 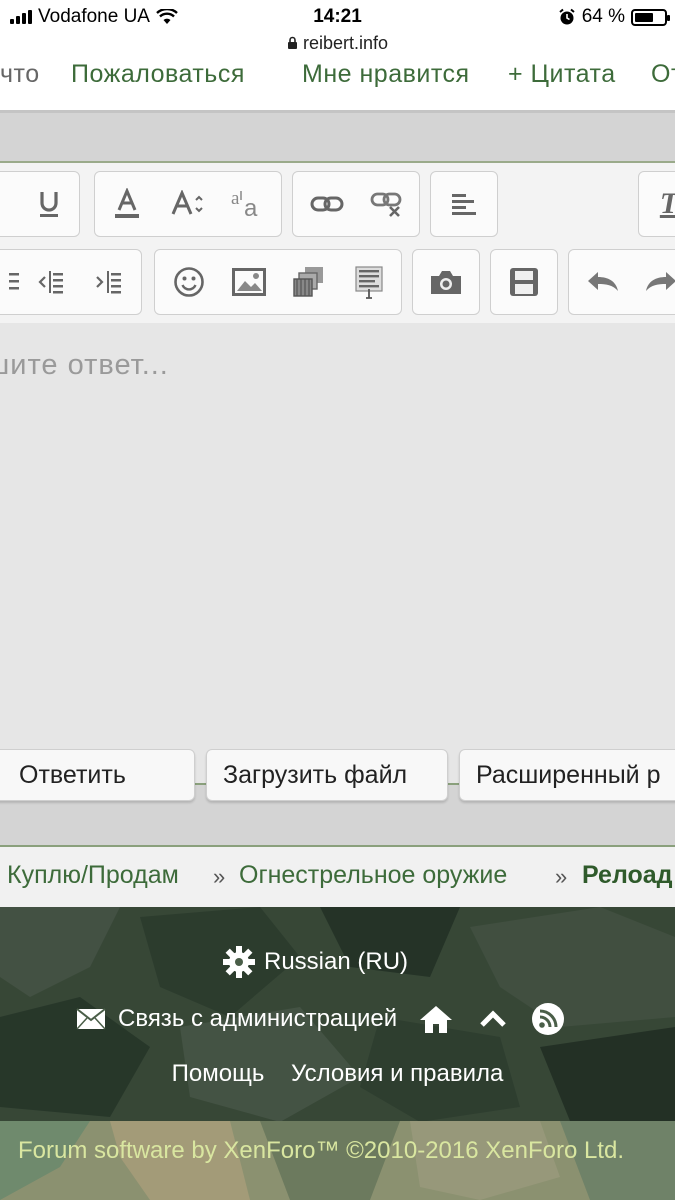 I want to click on toolbar-group-indent, so click(x=71, y=282).